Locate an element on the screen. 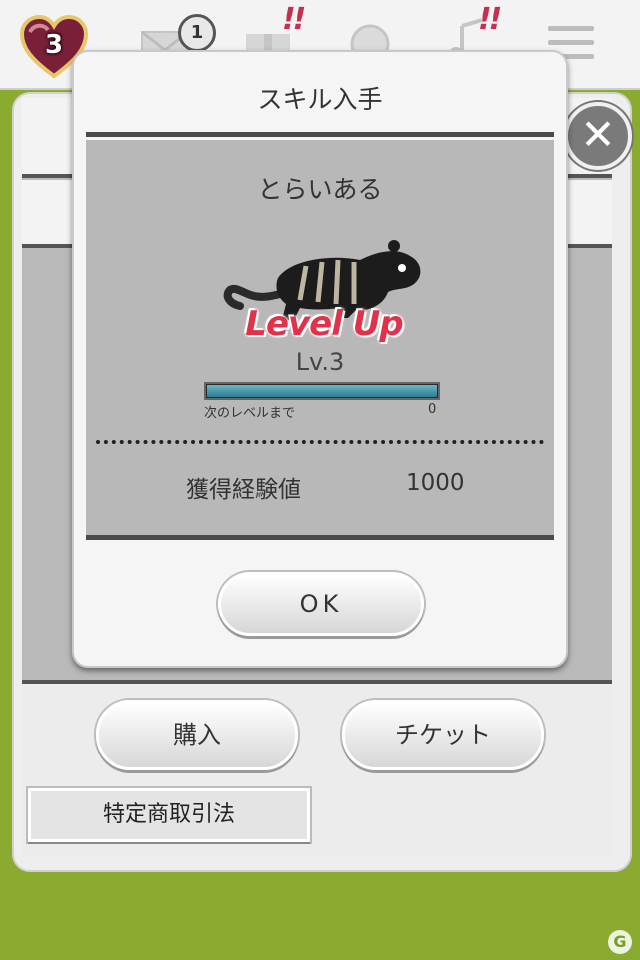 The height and width of the screenshot is (960, 640). exp-progress-fill is located at coordinates (322, 391).